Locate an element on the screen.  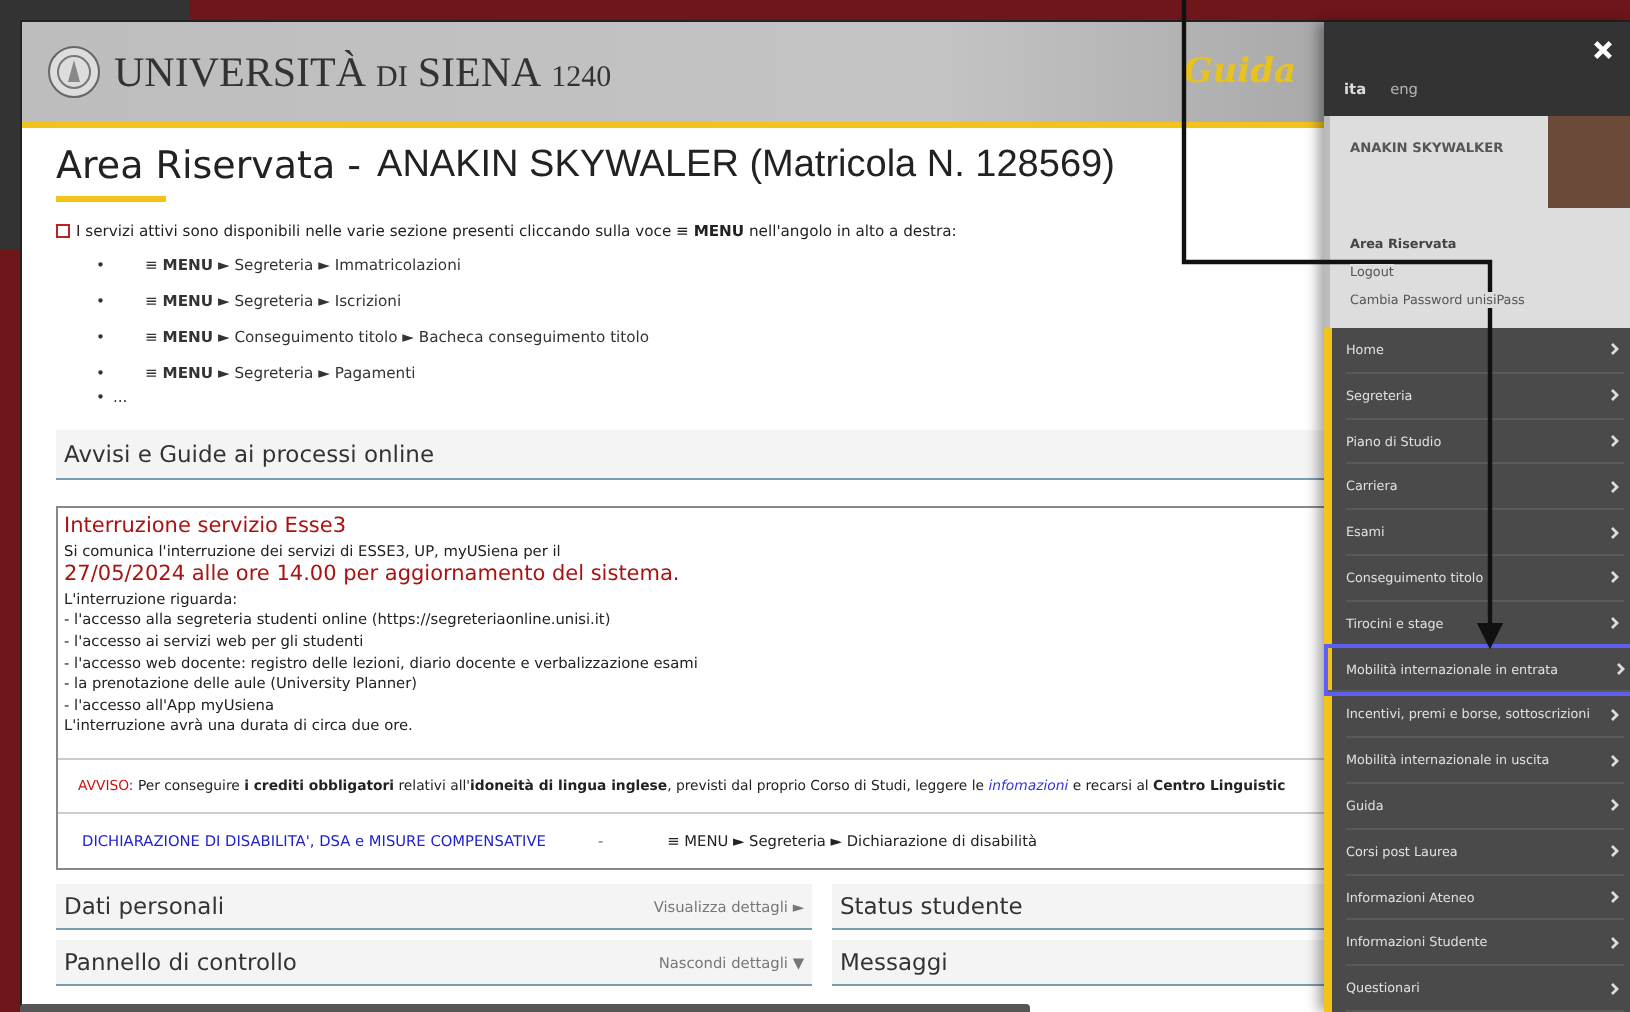
guide-label: Guida is located at coordinates (1239, 72).